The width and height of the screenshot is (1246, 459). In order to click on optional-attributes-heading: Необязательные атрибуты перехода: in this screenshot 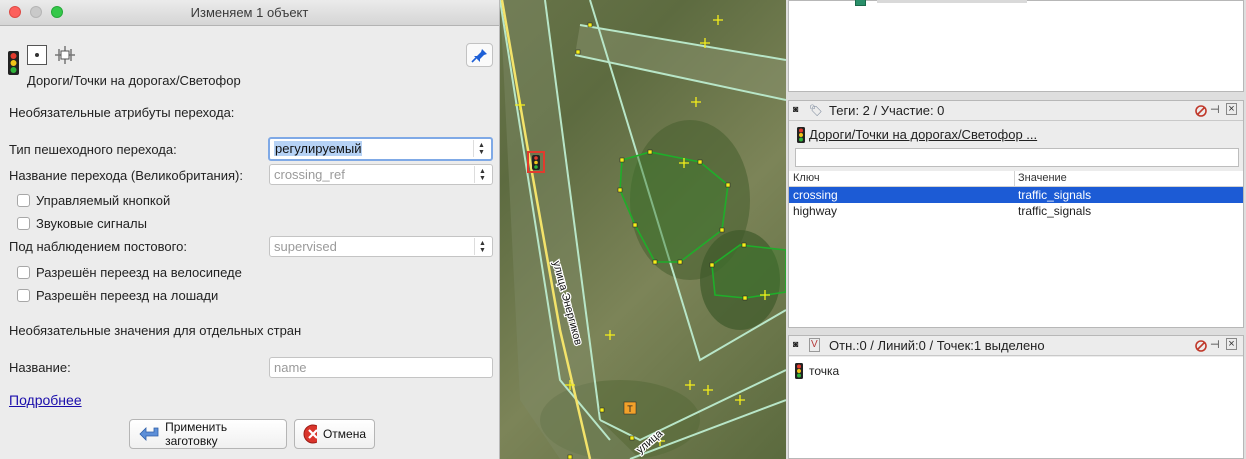, I will do `click(122, 112)`.